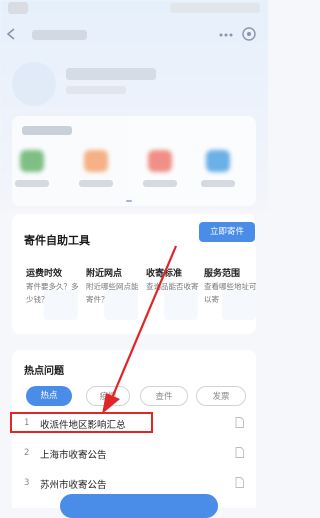  Describe the element at coordinates (59, 35) in the screenshot. I see `nav-title` at that location.